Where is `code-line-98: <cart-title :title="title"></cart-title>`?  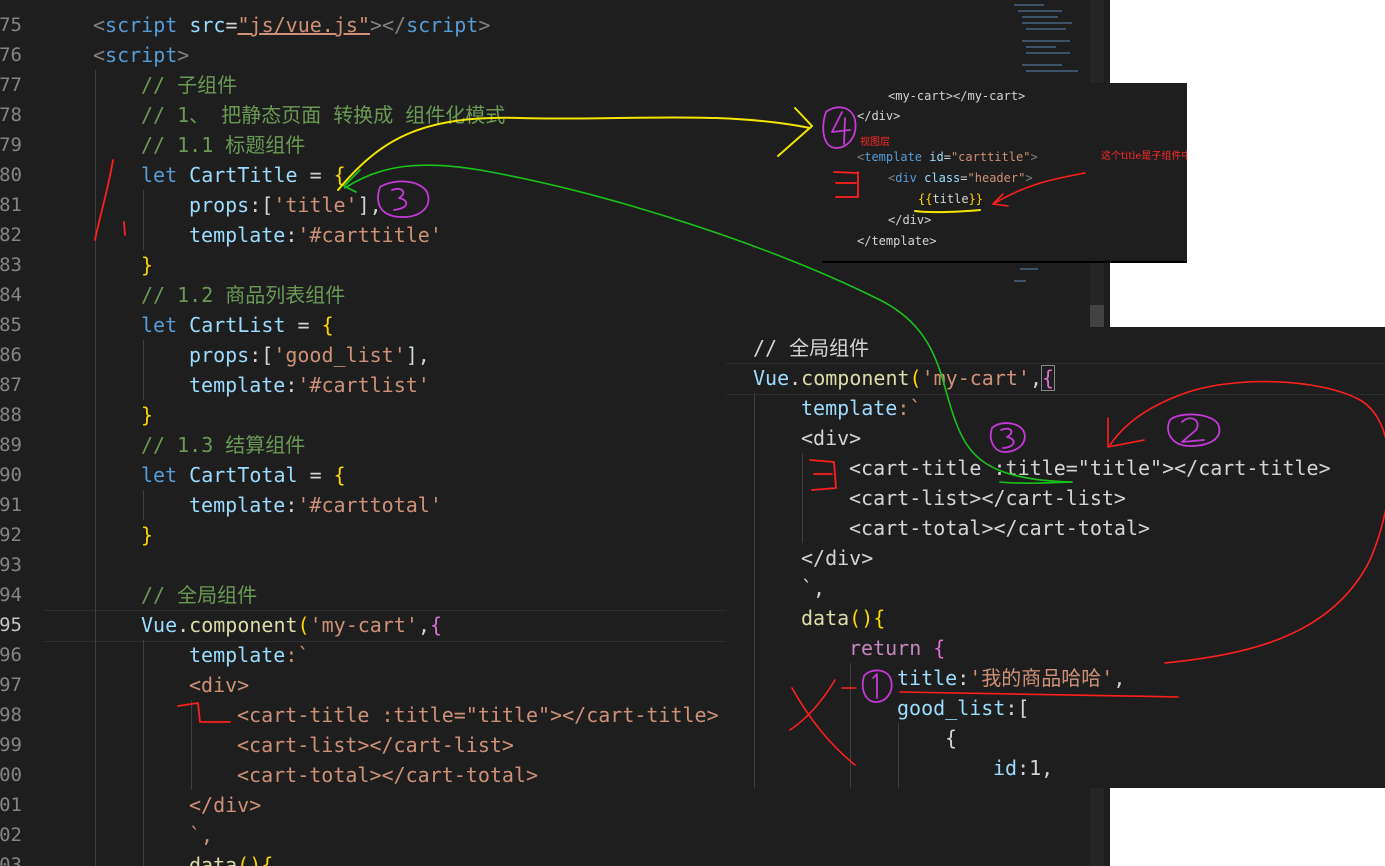
code-line-98: <cart-title :title="title"></cart-title> is located at coordinates (478, 715).